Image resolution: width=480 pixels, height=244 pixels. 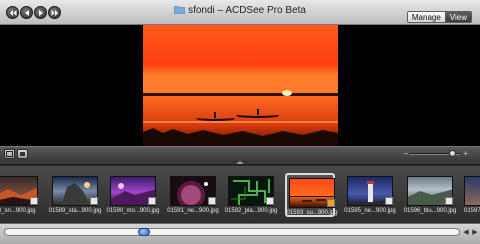 I want to click on fast-forward-icon, so click(x=54, y=12).